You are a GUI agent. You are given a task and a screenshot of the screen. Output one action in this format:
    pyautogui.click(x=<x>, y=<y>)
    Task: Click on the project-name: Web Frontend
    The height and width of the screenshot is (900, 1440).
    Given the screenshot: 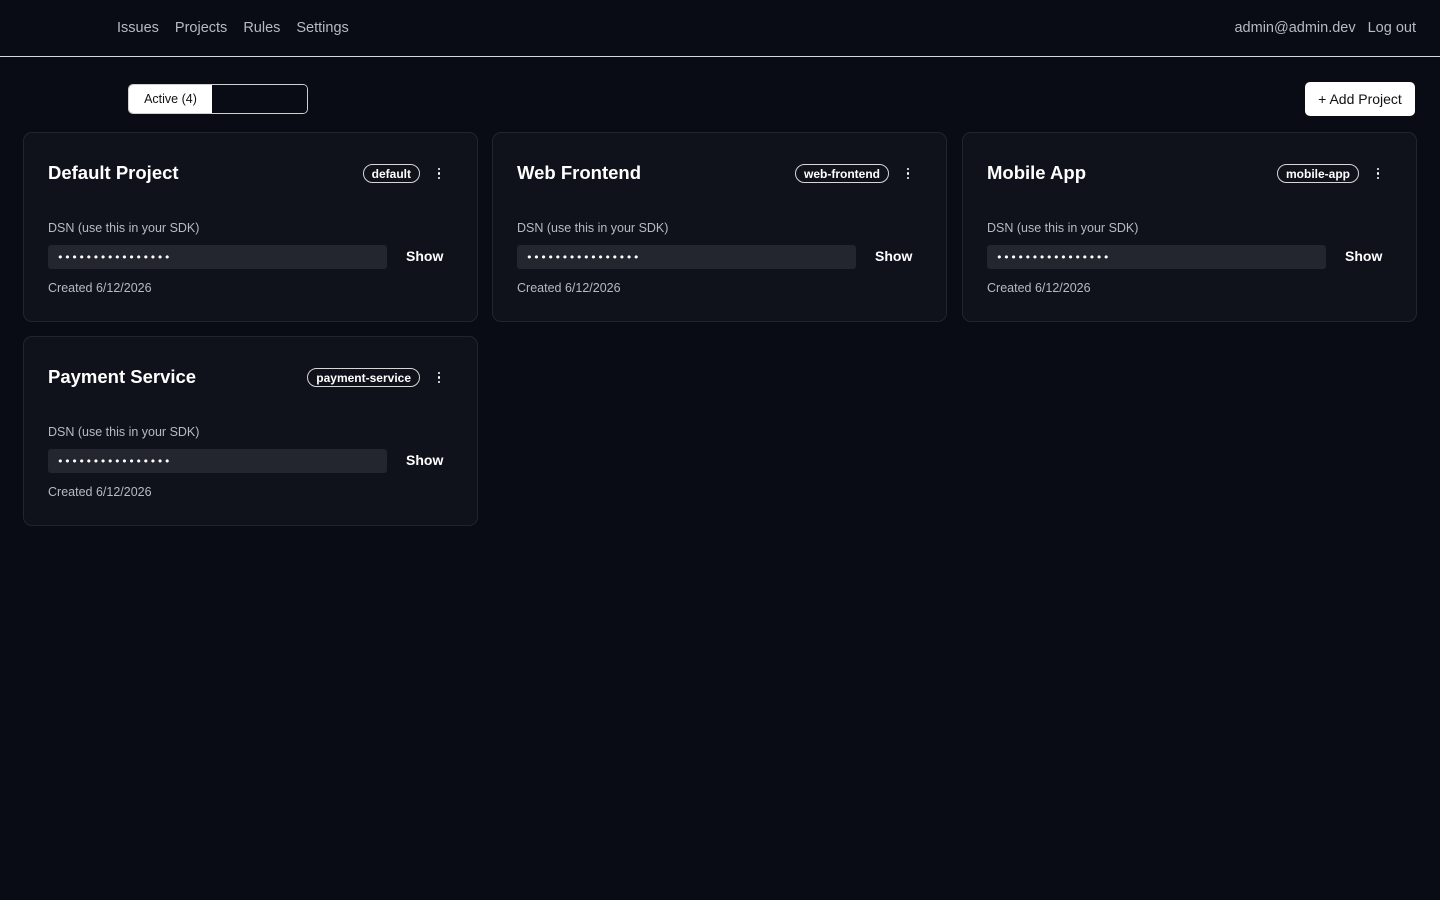 What is the action you would take?
    pyautogui.click(x=579, y=172)
    